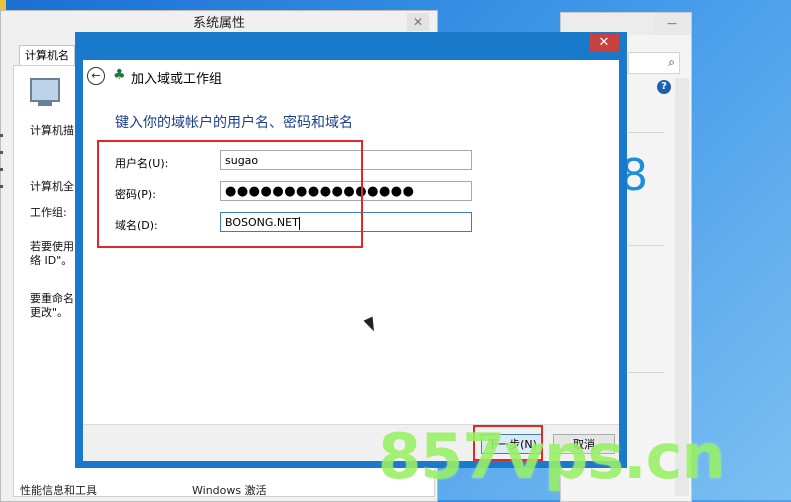  What do you see at coordinates (2, 160) in the screenshot?
I see `edge-markers` at bounding box center [2, 160].